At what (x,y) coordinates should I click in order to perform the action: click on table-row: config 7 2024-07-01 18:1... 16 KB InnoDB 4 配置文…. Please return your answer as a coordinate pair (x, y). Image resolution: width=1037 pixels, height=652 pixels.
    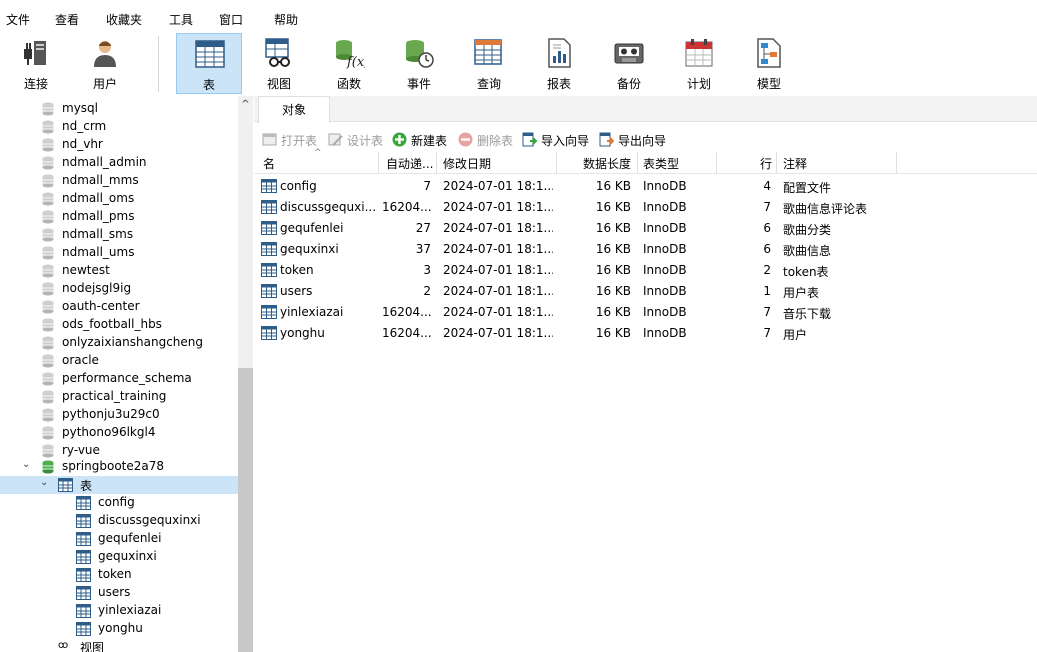
    Looking at the image, I should click on (645, 186).